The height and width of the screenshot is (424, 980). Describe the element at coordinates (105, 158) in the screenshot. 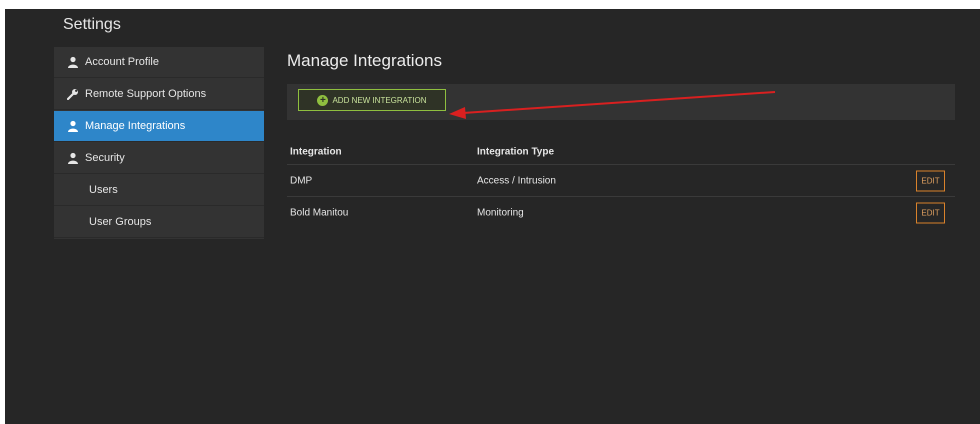

I see `sidebar-item-label: Security` at that location.